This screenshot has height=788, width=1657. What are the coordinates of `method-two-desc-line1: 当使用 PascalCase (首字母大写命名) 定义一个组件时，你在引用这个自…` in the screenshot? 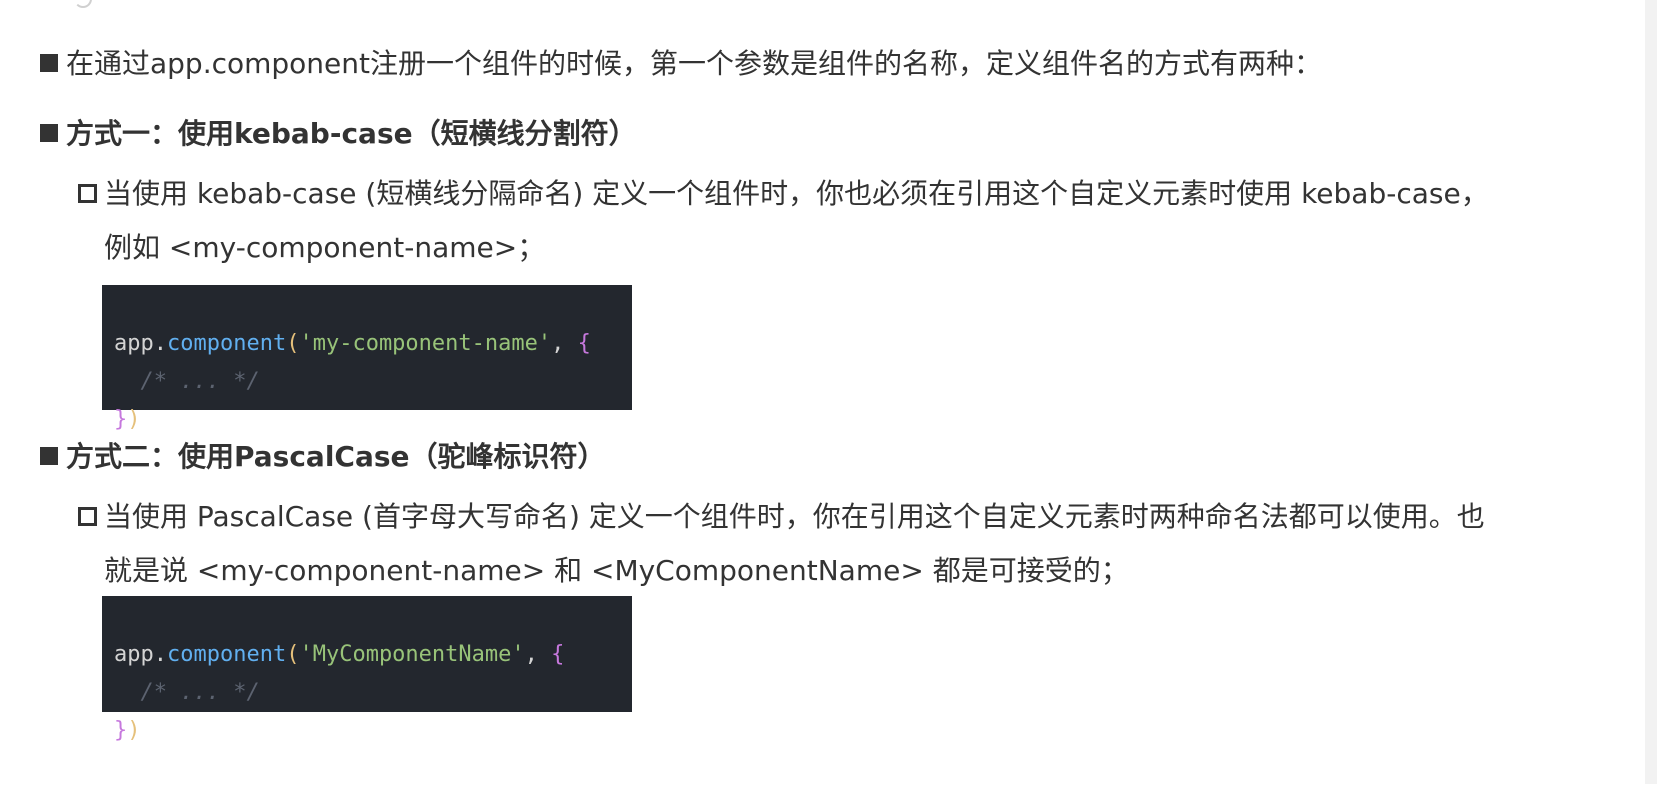 It's located at (794, 516).